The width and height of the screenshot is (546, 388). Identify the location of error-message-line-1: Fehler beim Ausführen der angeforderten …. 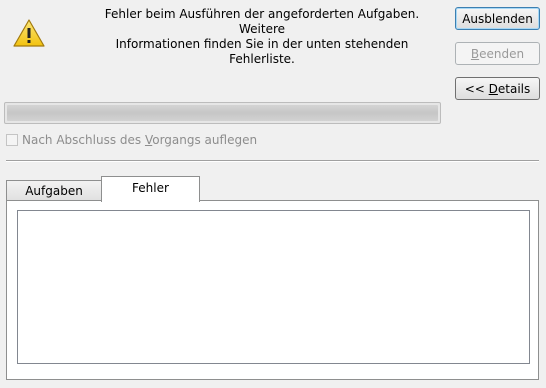
(262, 21).